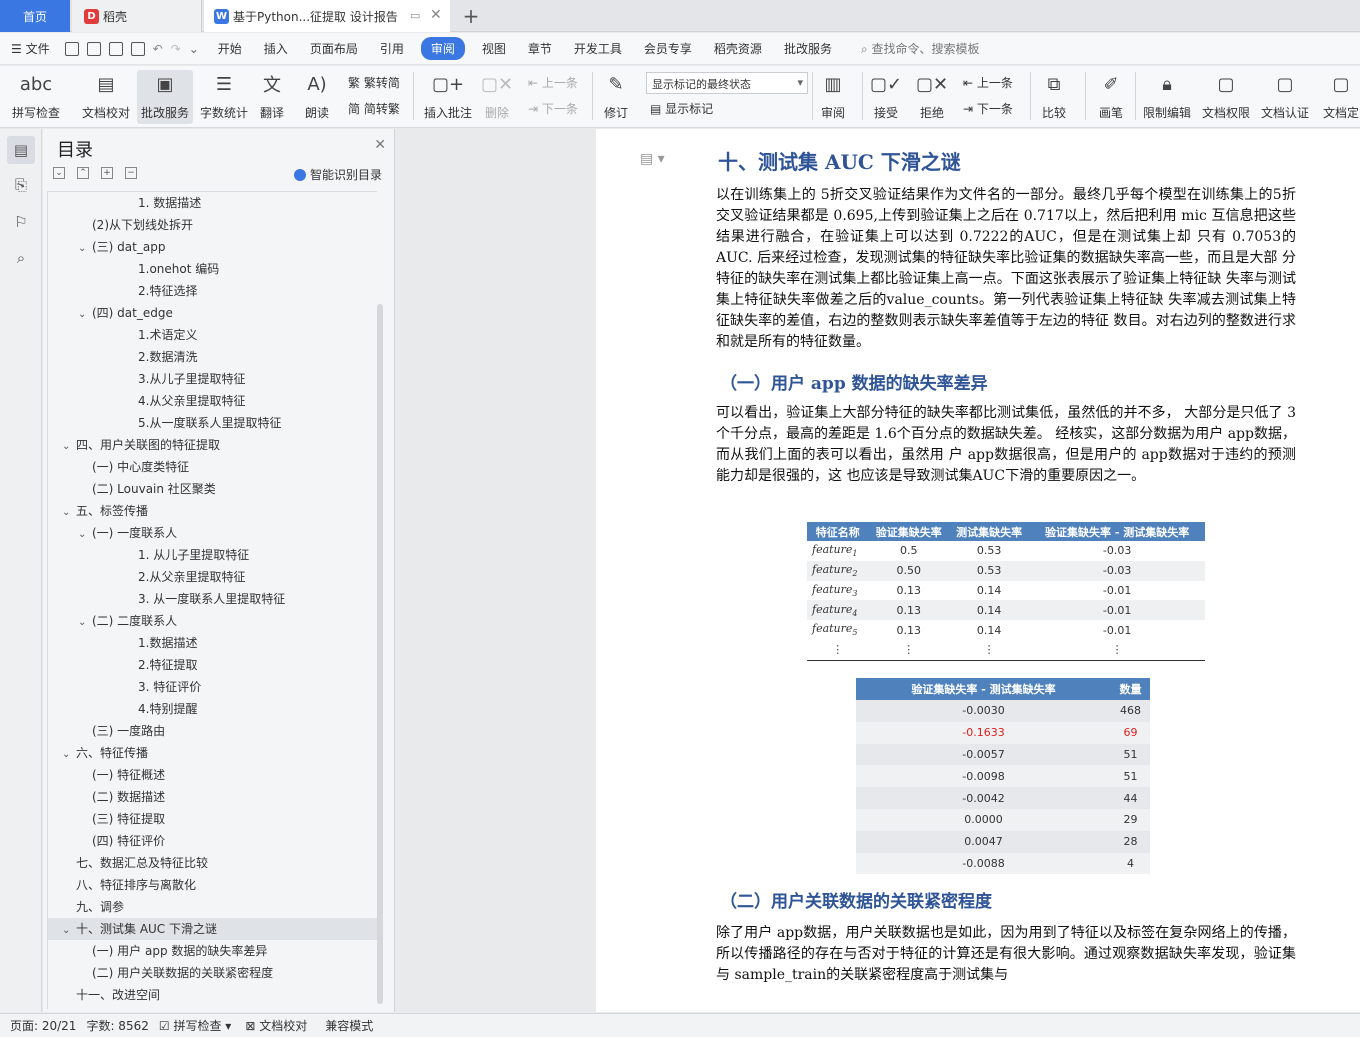  What do you see at coordinates (681, 108) in the screenshot?
I see `show-markup-button: ▤ 显示标记` at bounding box center [681, 108].